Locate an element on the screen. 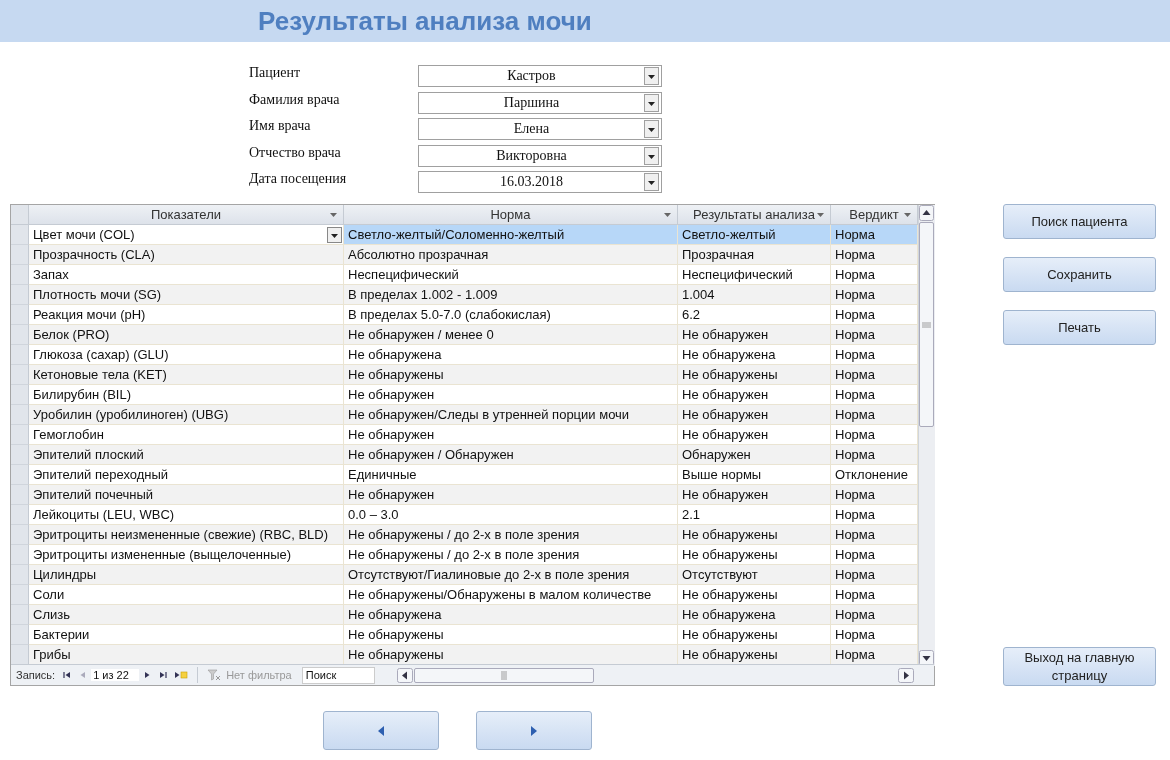 The image size is (1170, 760). vertical-scrollbar is located at coordinates (926, 435).